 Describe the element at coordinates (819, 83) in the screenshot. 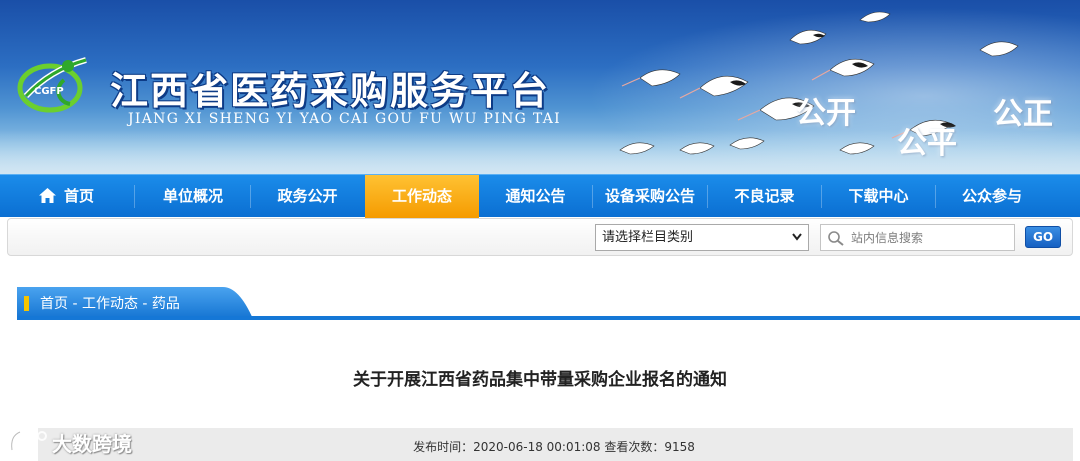

I see `cranes-illustration` at that location.